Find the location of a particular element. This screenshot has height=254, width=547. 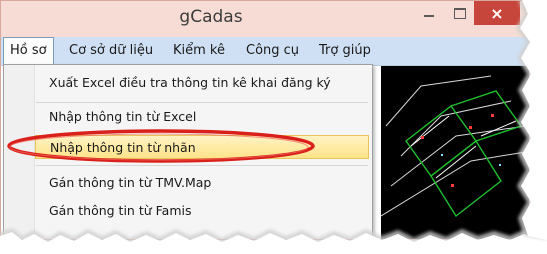

close-icon: × is located at coordinates (497, 13).